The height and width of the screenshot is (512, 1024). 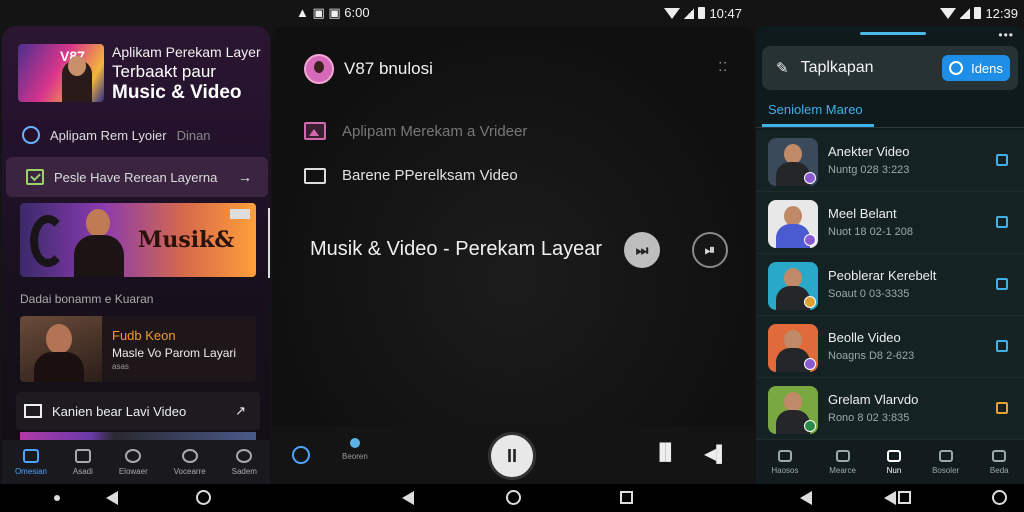 I want to click on nav-haosos: Haosos, so click(x=785, y=462).